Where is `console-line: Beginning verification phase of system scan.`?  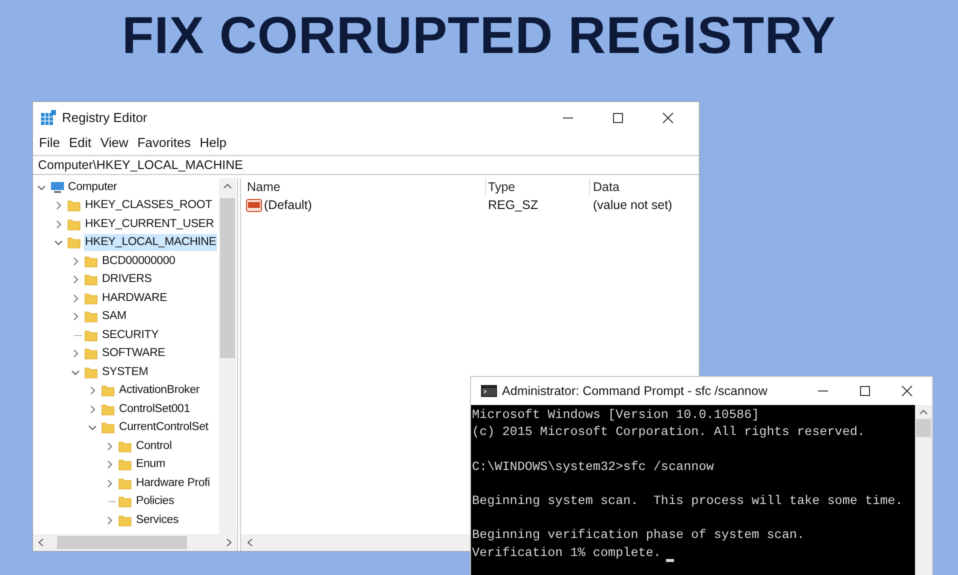 console-line: Beginning verification phase of system scan. is located at coordinates (638, 535).